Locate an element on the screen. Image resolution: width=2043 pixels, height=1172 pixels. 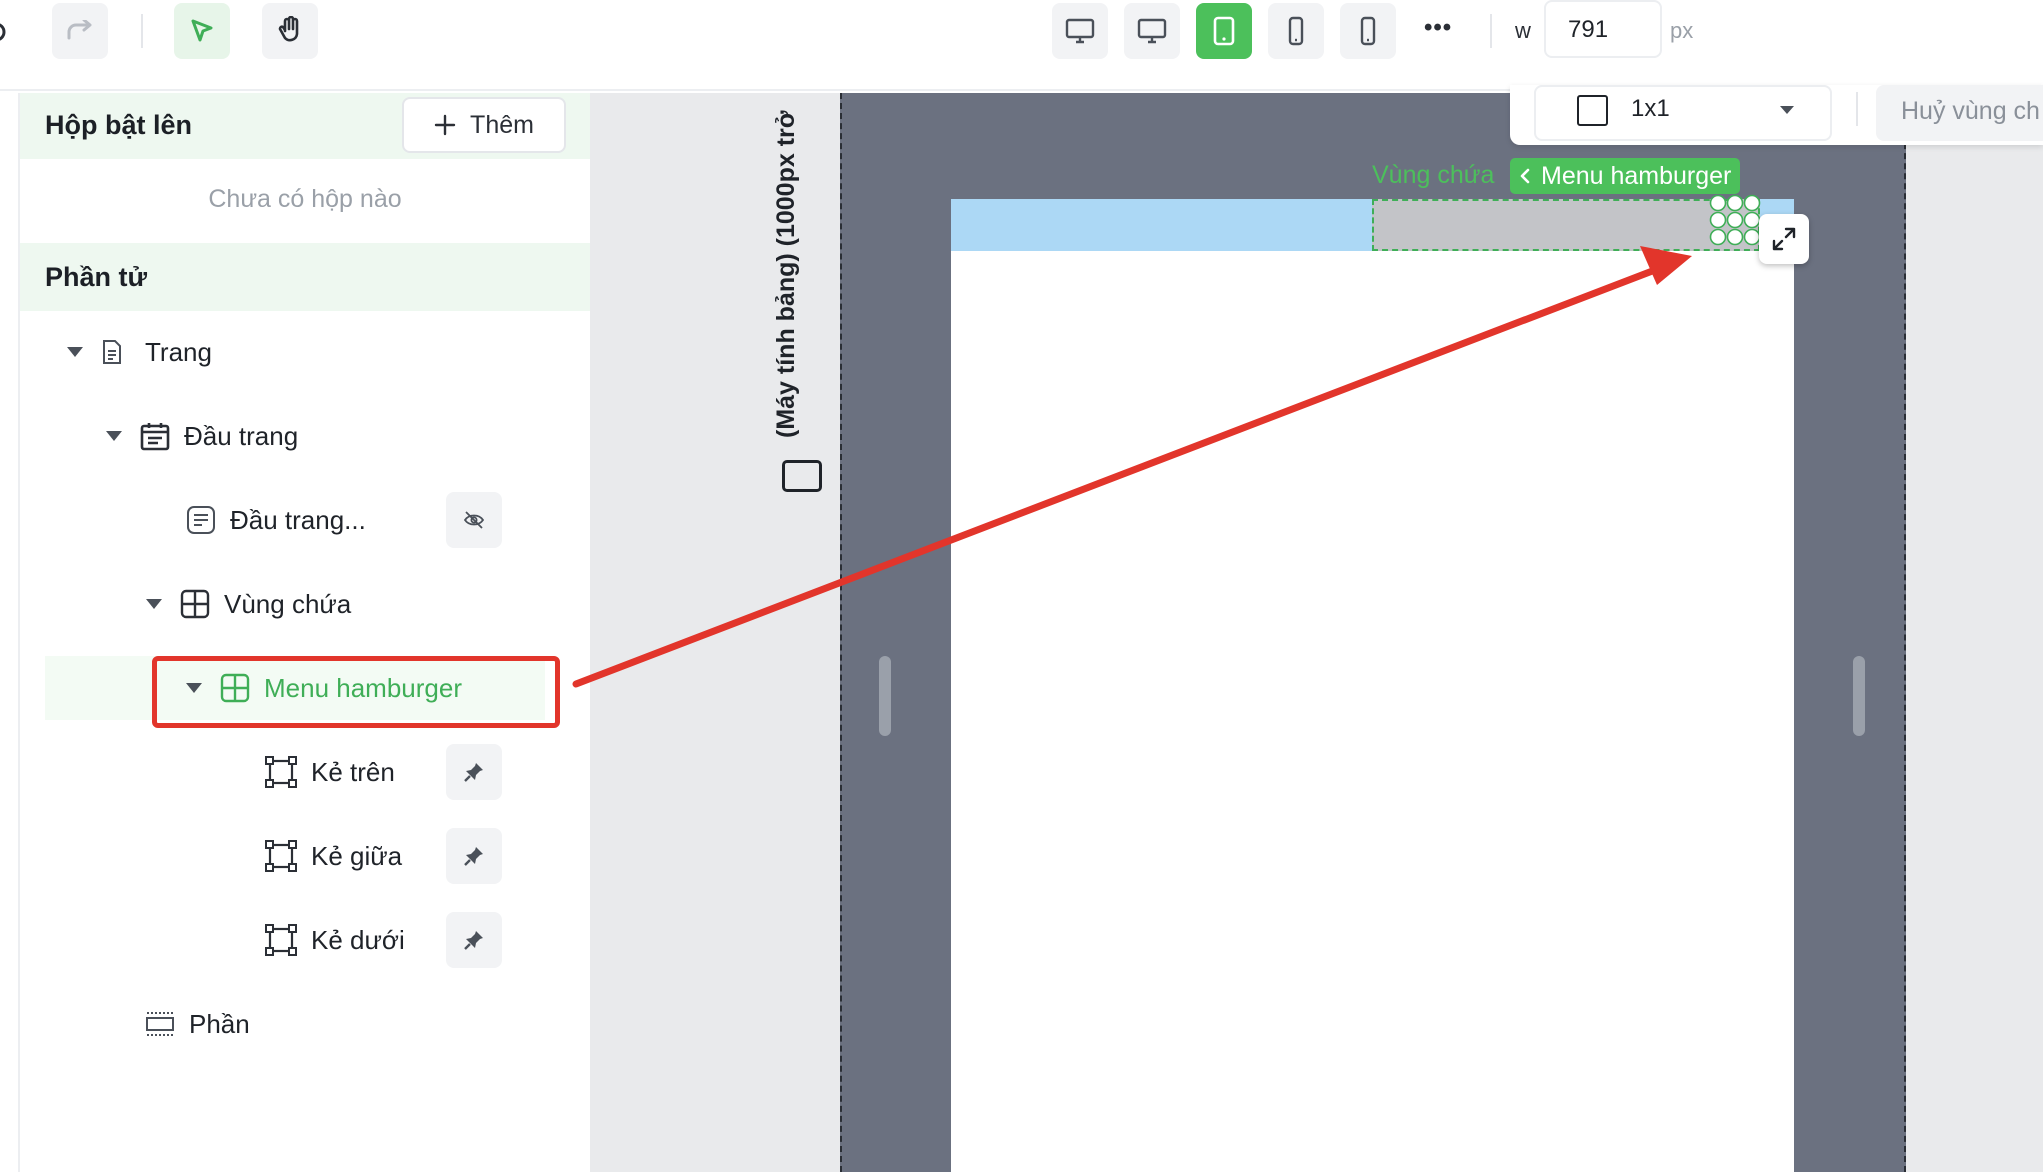
breadcrumb-current-chip: Menu hamburger is located at coordinates (1625, 176).